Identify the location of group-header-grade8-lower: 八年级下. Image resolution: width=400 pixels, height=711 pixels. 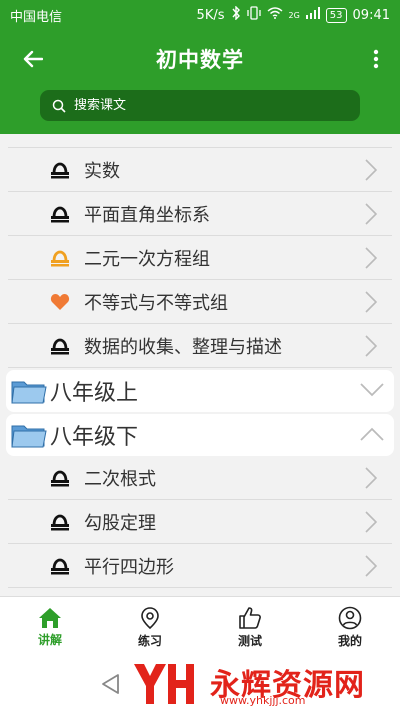
(200, 435).